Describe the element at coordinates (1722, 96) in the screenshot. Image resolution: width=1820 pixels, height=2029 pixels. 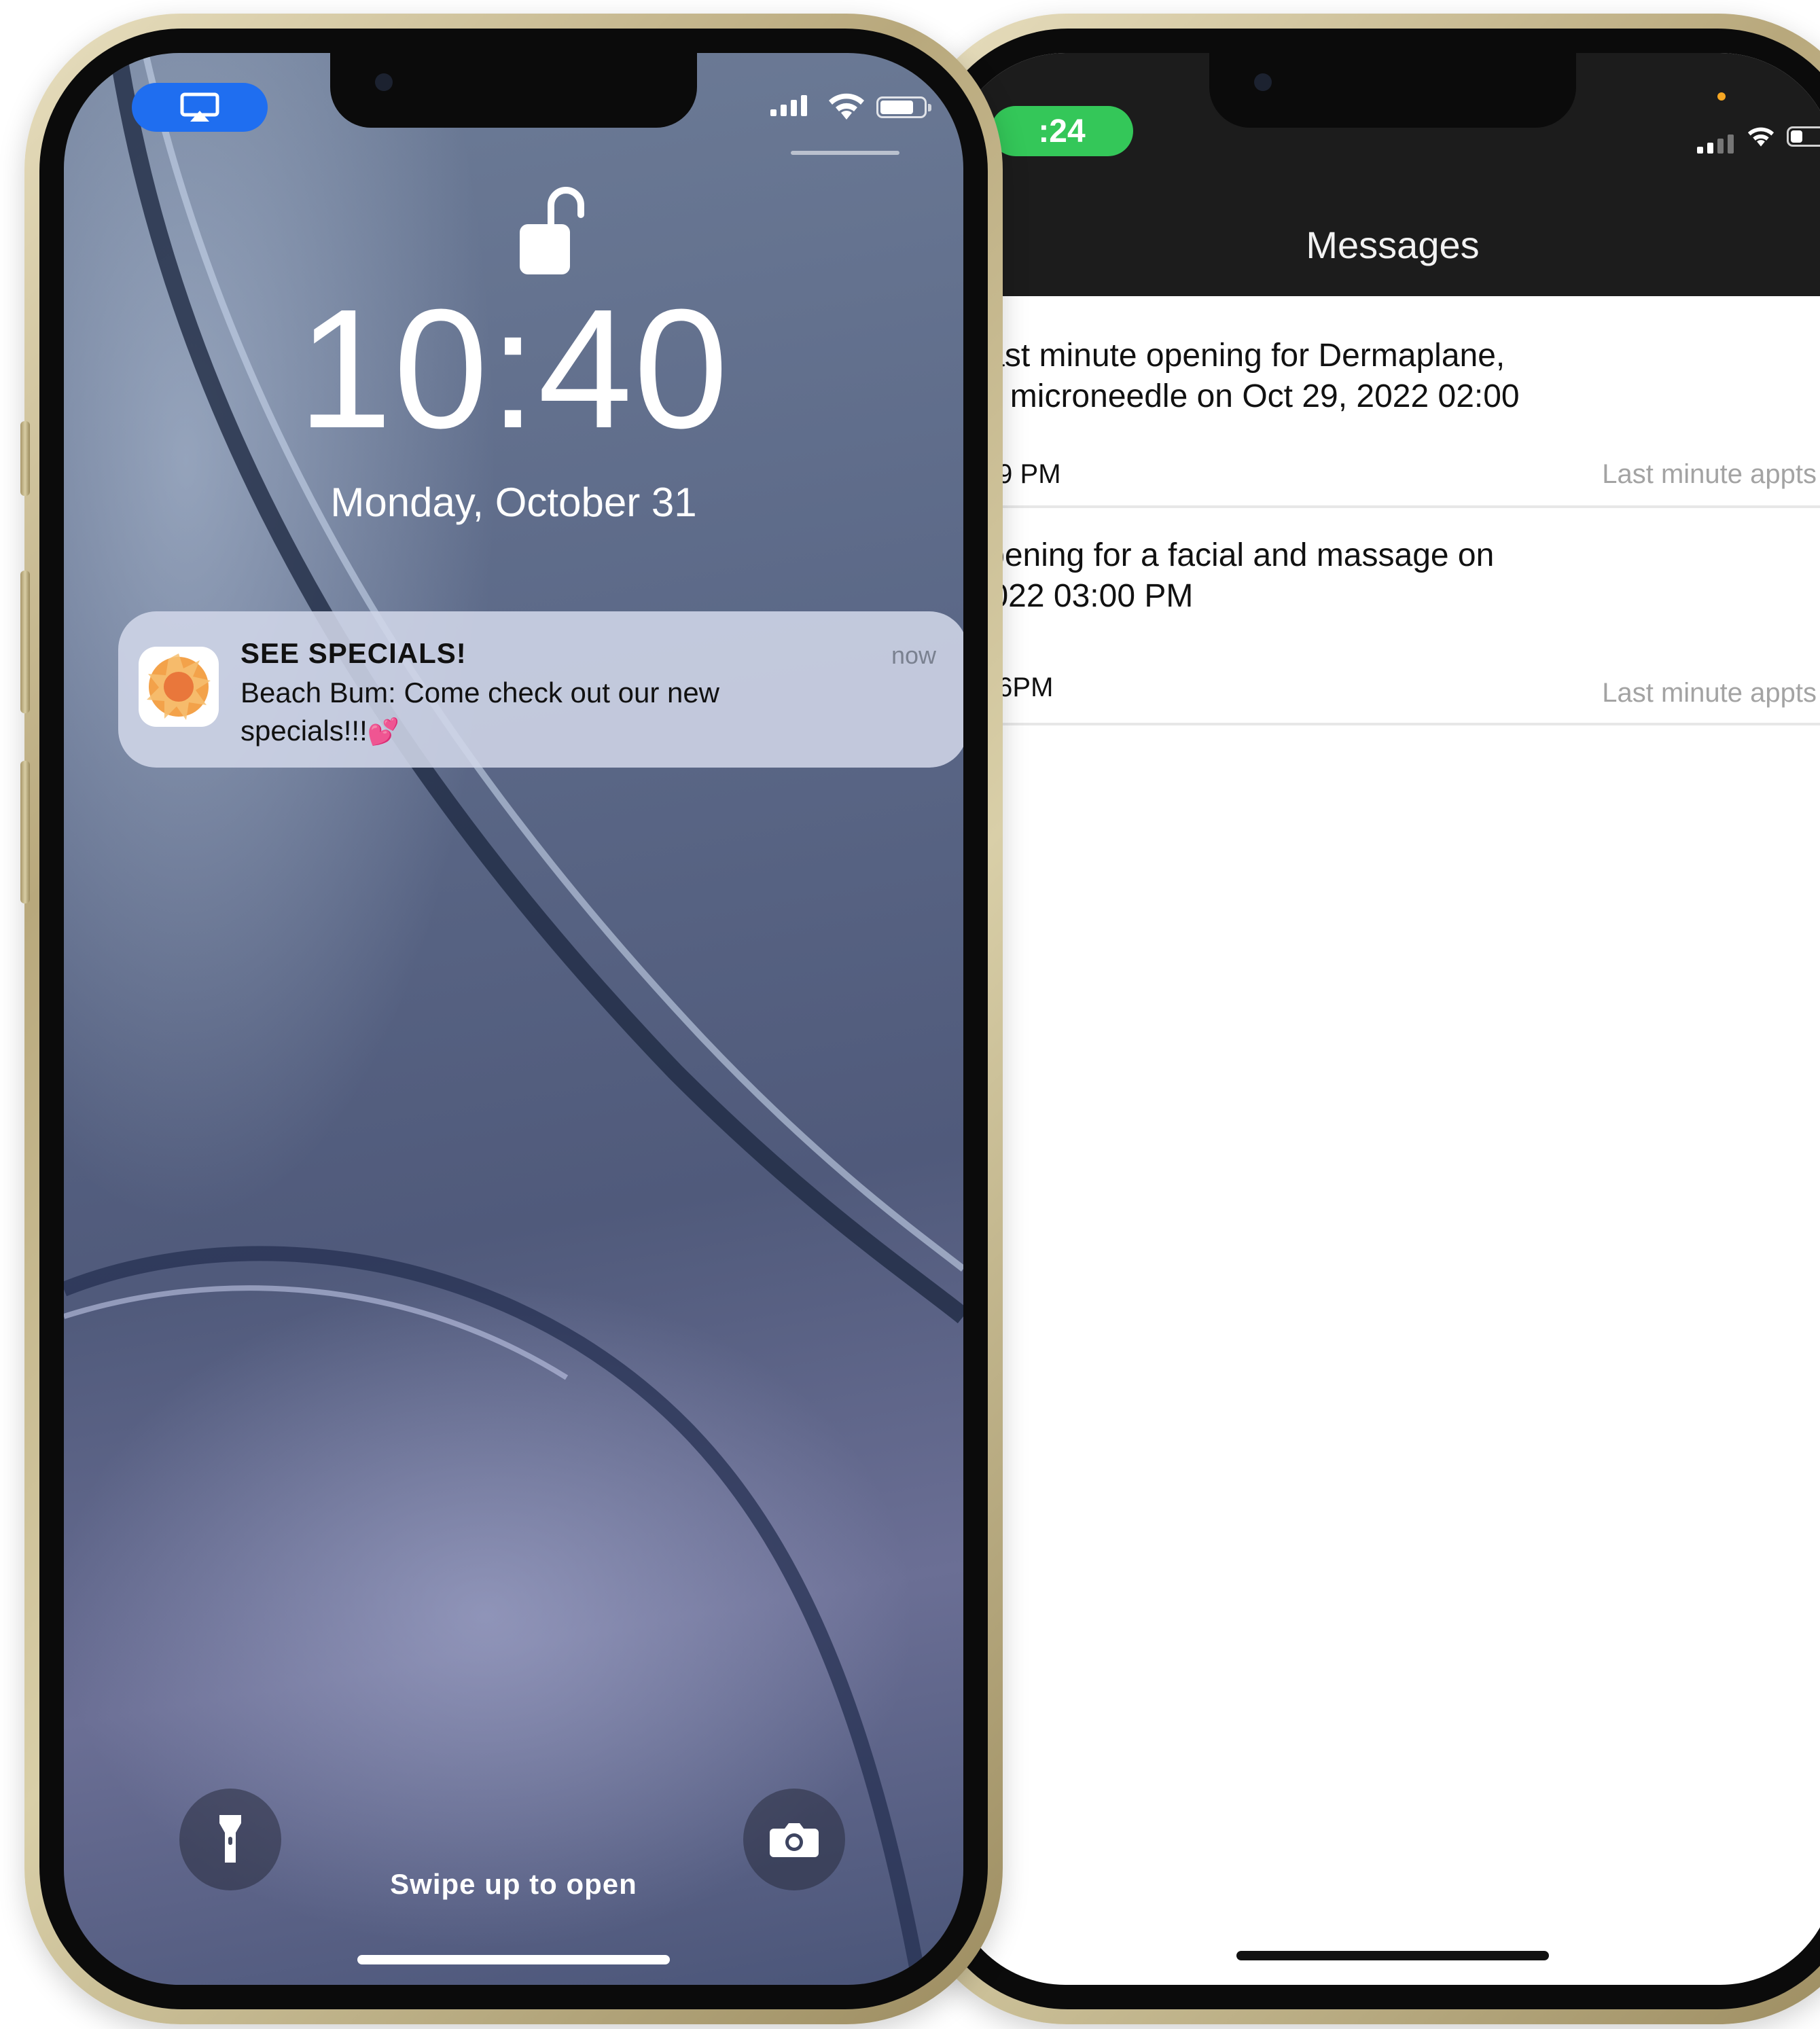
I see `privacy-indicator-dot` at that location.